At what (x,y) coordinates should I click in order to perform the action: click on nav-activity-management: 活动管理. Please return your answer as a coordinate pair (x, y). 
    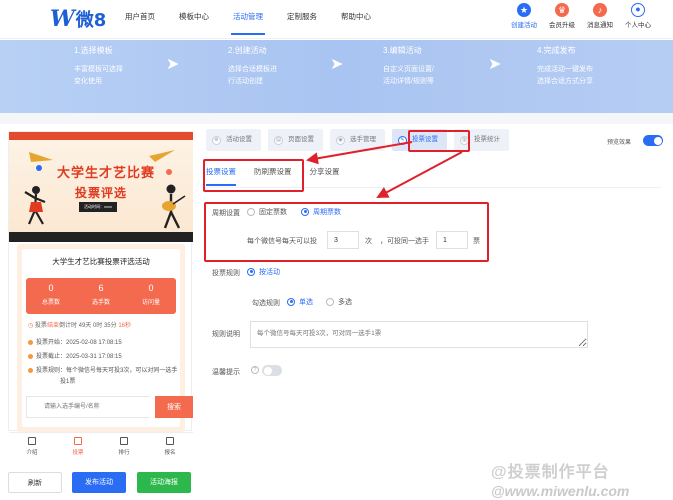
    Looking at the image, I should click on (248, 19).